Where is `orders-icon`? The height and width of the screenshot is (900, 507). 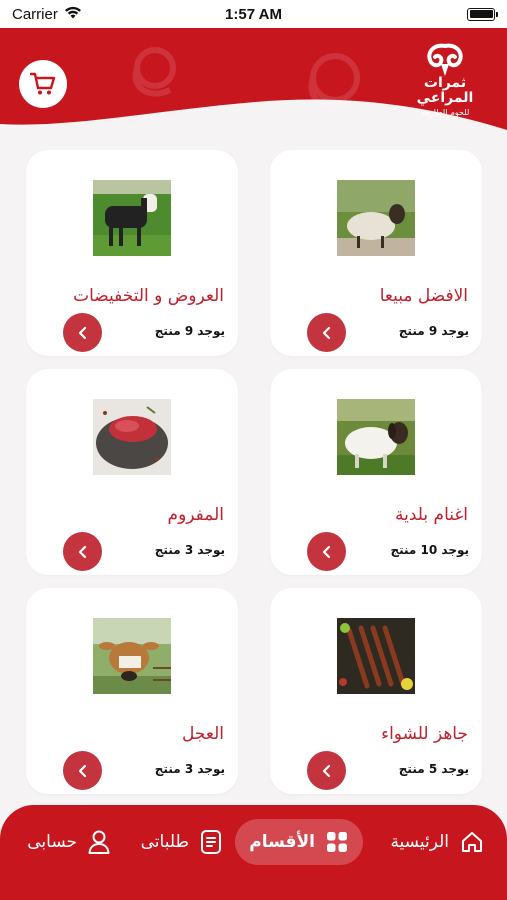 orders-icon is located at coordinates (211, 842).